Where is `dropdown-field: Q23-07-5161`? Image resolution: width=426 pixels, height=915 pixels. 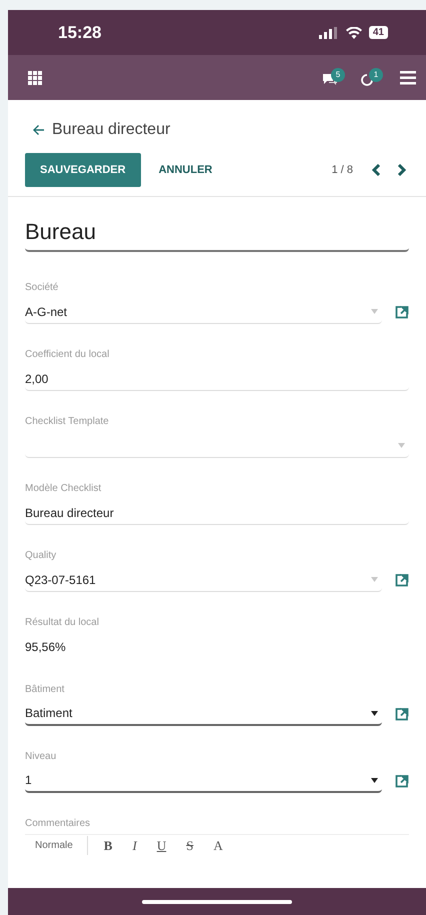 dropdown-field: Q23-07-5161 is located at coordinates (203, 580).